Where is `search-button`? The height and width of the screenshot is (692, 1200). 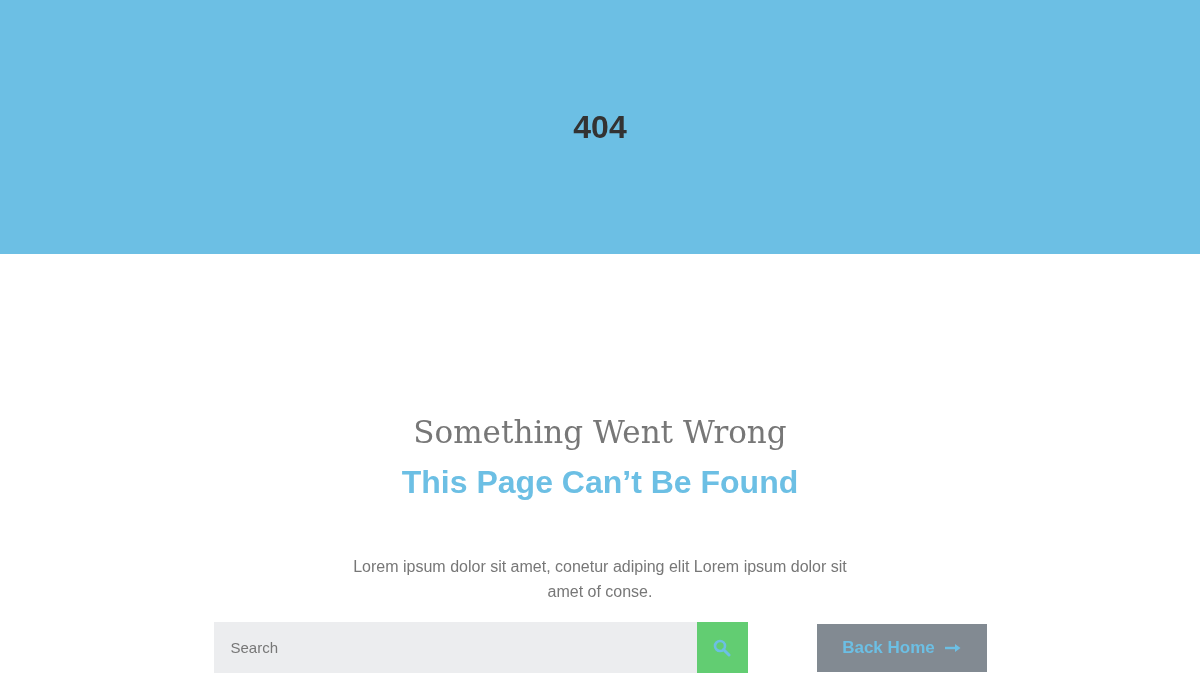
search-button is located at coordinates (722, 647).